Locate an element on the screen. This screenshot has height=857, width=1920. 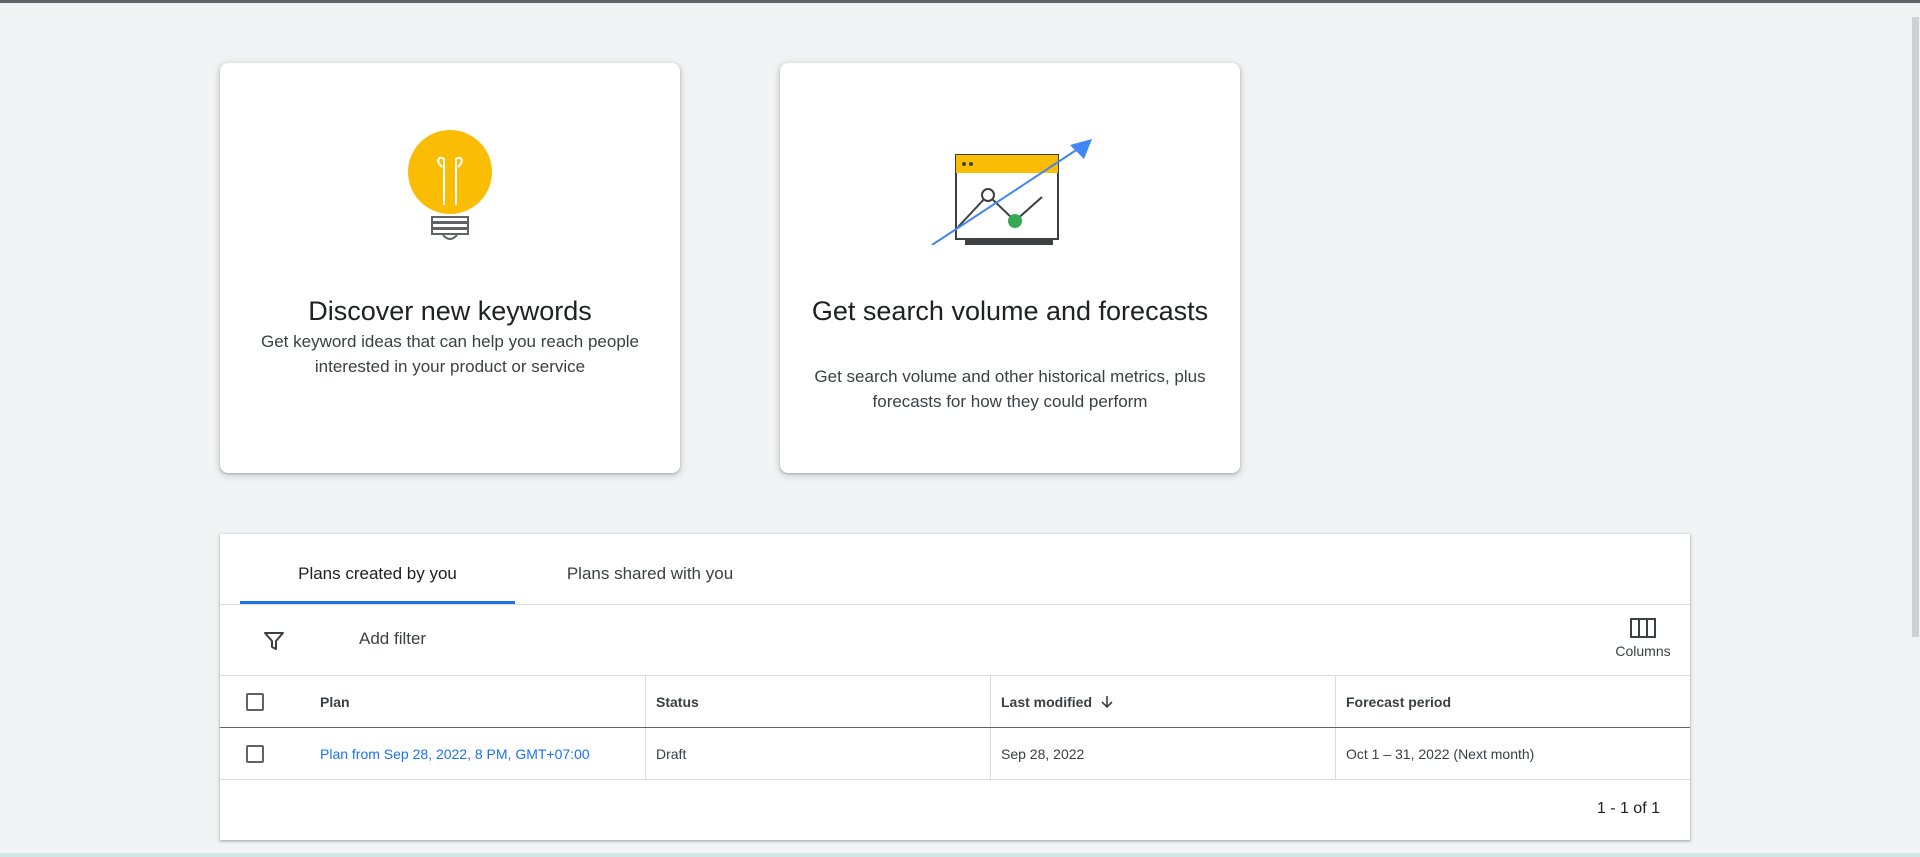
header-status: Status is located at coordinates (817, 701).